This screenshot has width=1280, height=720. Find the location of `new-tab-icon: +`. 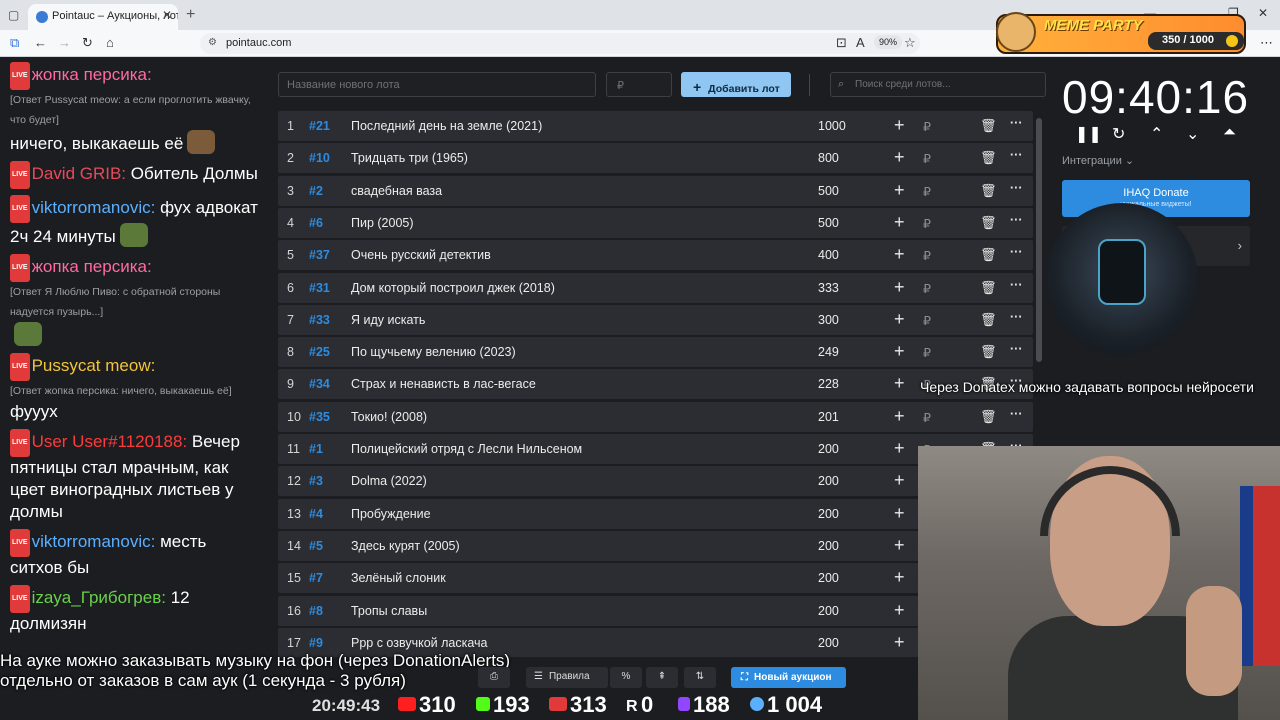

new-tab-icon: + is located at coordinates (190, 15).